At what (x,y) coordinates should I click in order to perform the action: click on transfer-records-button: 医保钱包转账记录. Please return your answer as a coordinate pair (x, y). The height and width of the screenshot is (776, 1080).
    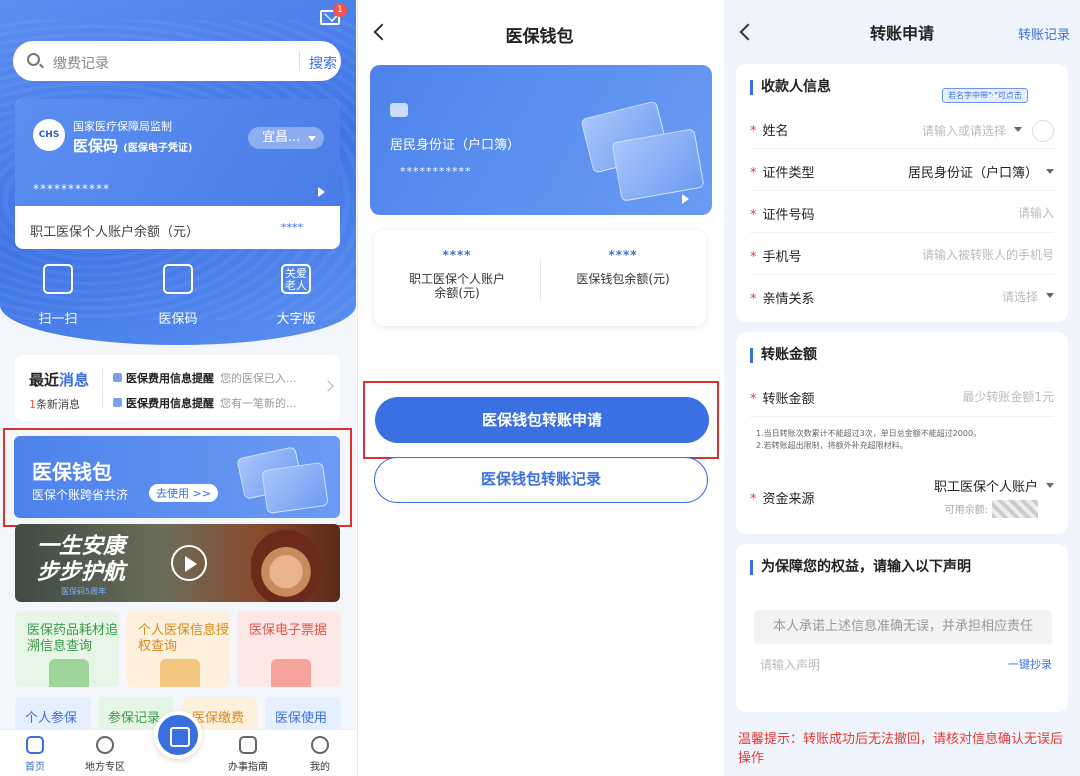
    Looking at the image, I should click on (541, 480).